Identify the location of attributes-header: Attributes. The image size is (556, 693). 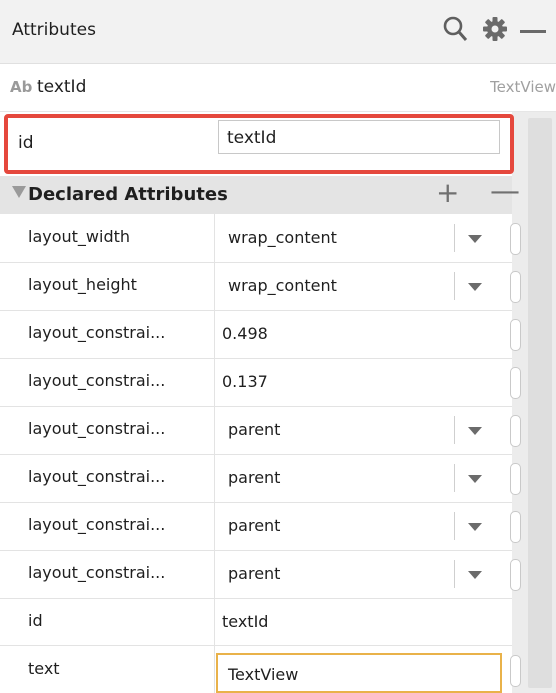
(278, 32).